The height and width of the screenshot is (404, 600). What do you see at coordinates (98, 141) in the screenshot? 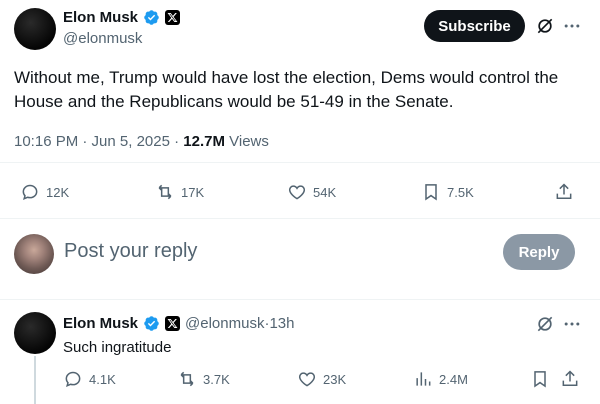
I see `tweet-timestamp: 10:16 PM · Jun 5, 2025 ·` at bounding box center [98, 141].